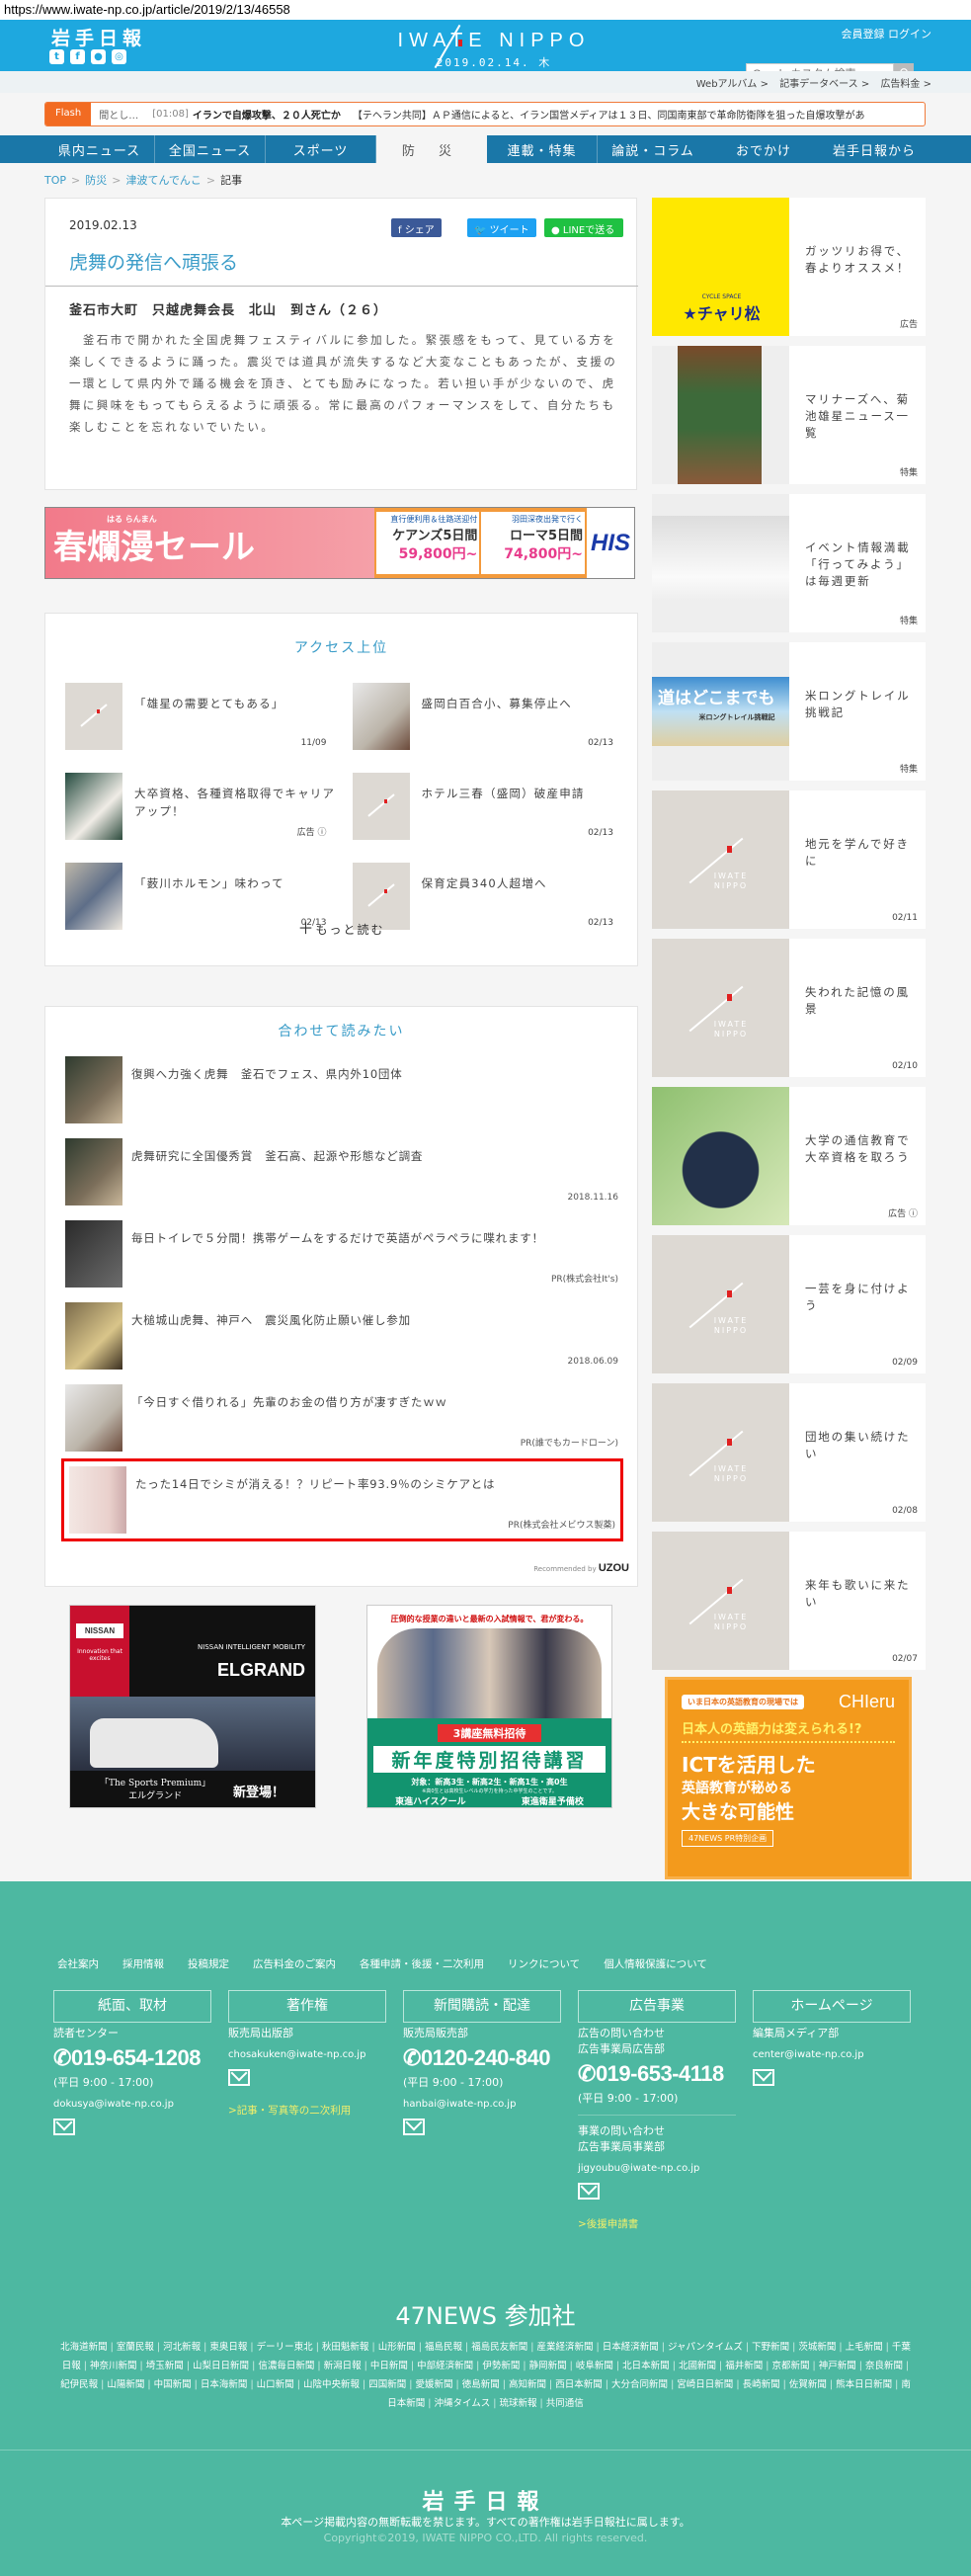 The width and height of the screenshot is (971, 2576). I want to click on sidebar-card: CYCLE SPACE ★チャリ松 ガッツリお得で、春よりオススメ！ 広告, so click(789, 267).